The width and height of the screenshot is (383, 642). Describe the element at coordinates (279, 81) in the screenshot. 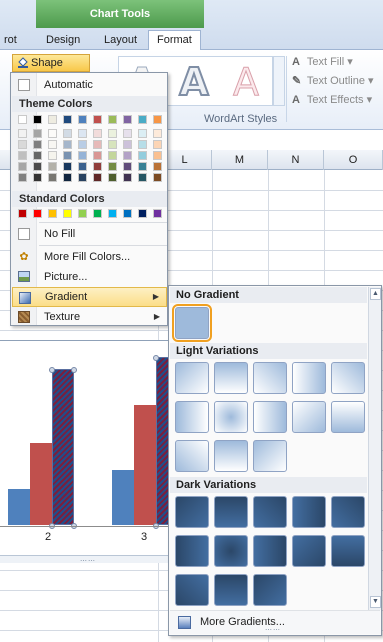

I see `wordart-gallery-scroll` at that location.